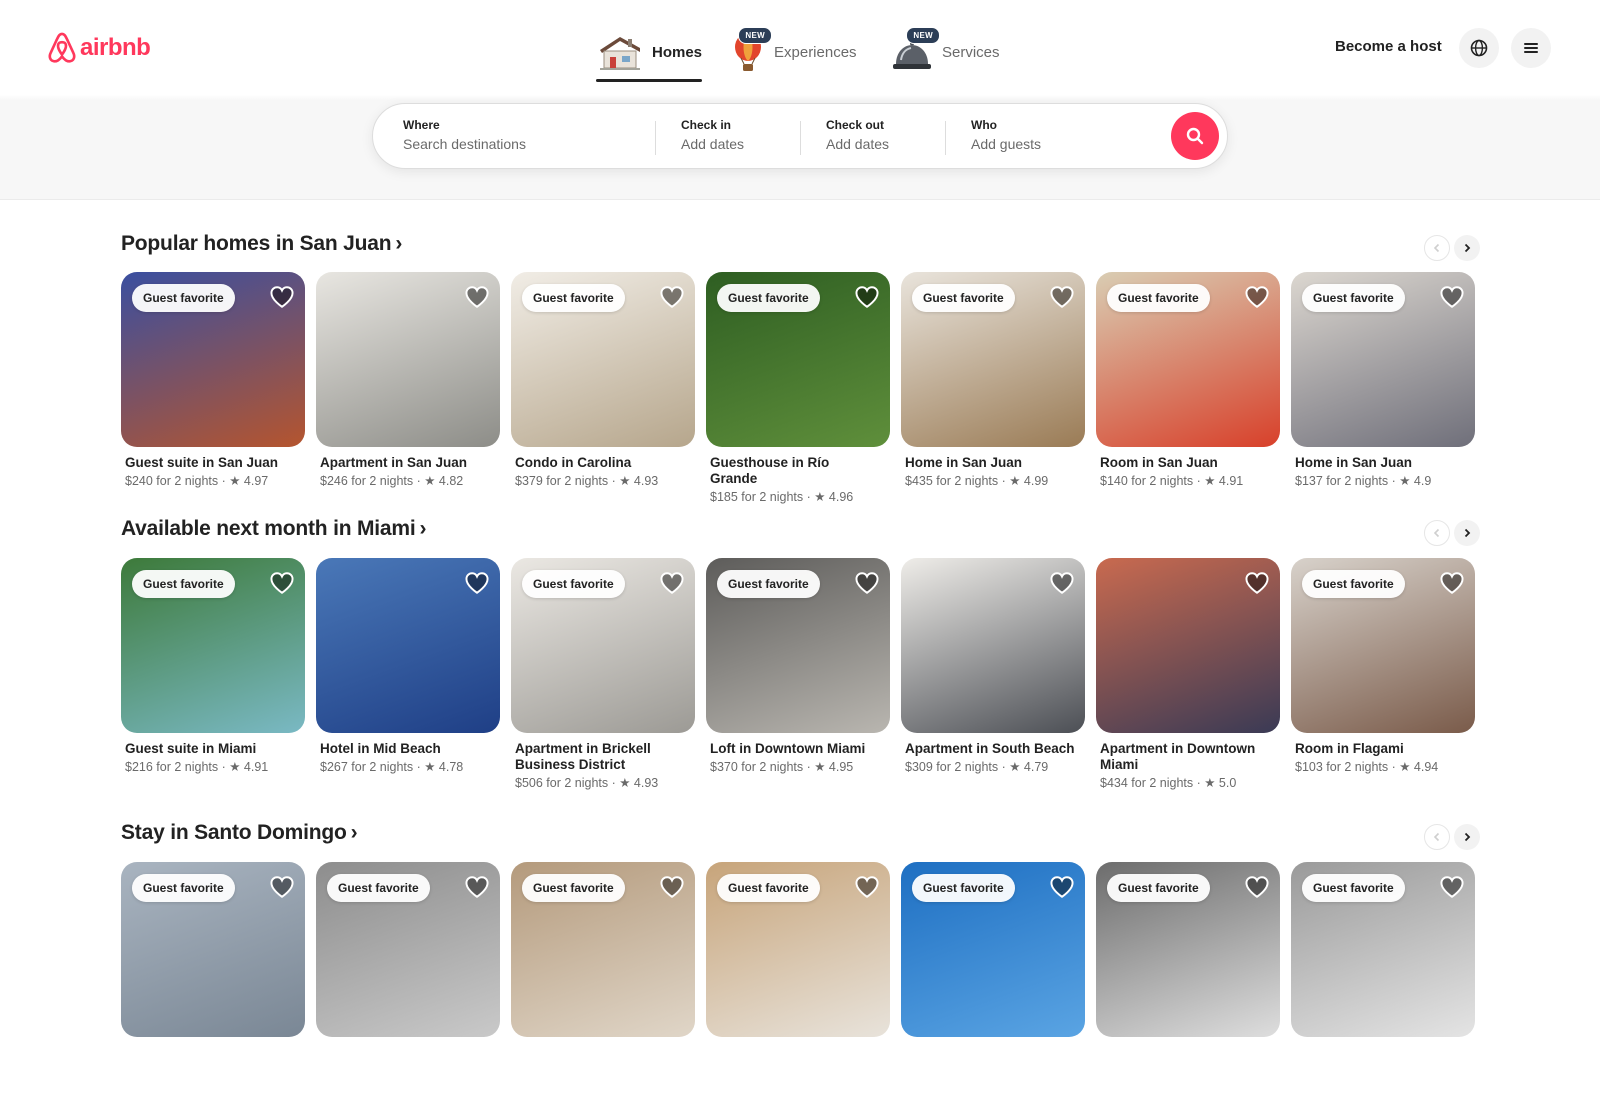 The width and height of the screenshot is (1600, 1102). Describe the element at coordinates (916, 49) in the screenshot. I see `service-bell-icon: NEW` at that location.